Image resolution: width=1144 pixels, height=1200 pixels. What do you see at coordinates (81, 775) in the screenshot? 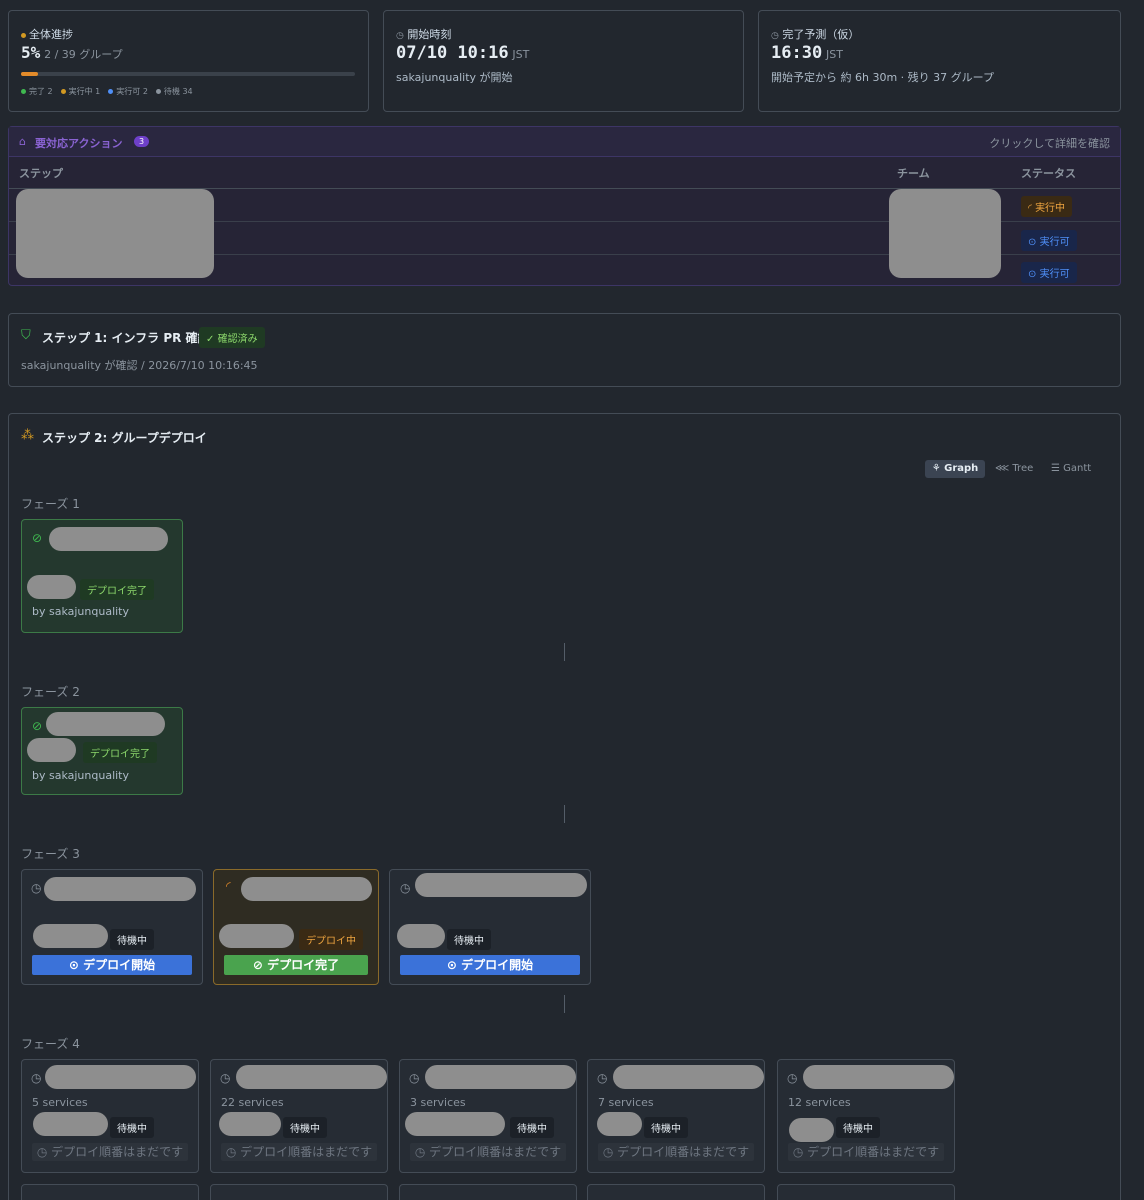
I see `deployed-by: by sakajunquality` at bounding box center [81, 775].